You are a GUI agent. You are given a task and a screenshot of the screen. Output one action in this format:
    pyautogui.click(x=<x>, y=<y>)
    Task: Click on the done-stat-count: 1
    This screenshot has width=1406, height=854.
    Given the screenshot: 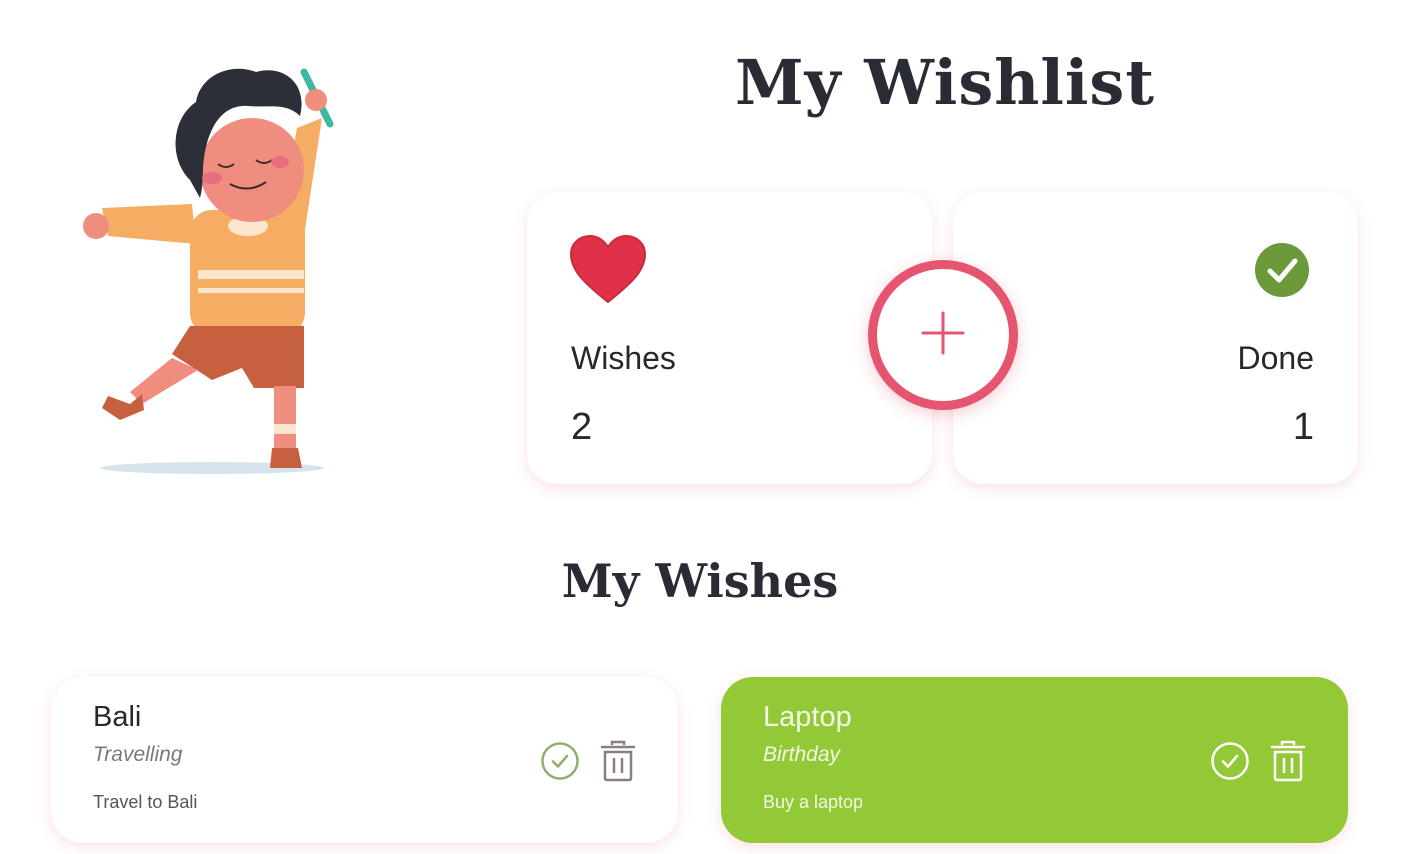 What is the action you would take?
    pyautogui.click(x=1303, y=427)
    